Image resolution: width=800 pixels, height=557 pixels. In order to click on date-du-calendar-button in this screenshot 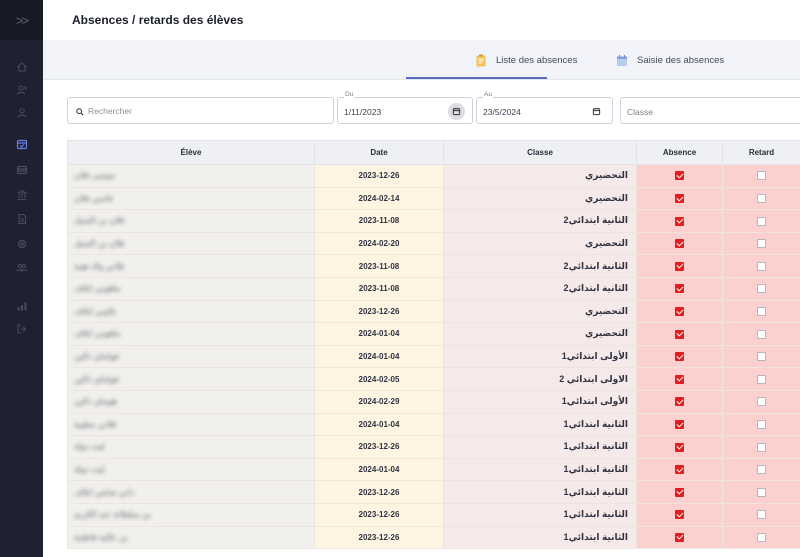, I will do `click(456, 111)`.